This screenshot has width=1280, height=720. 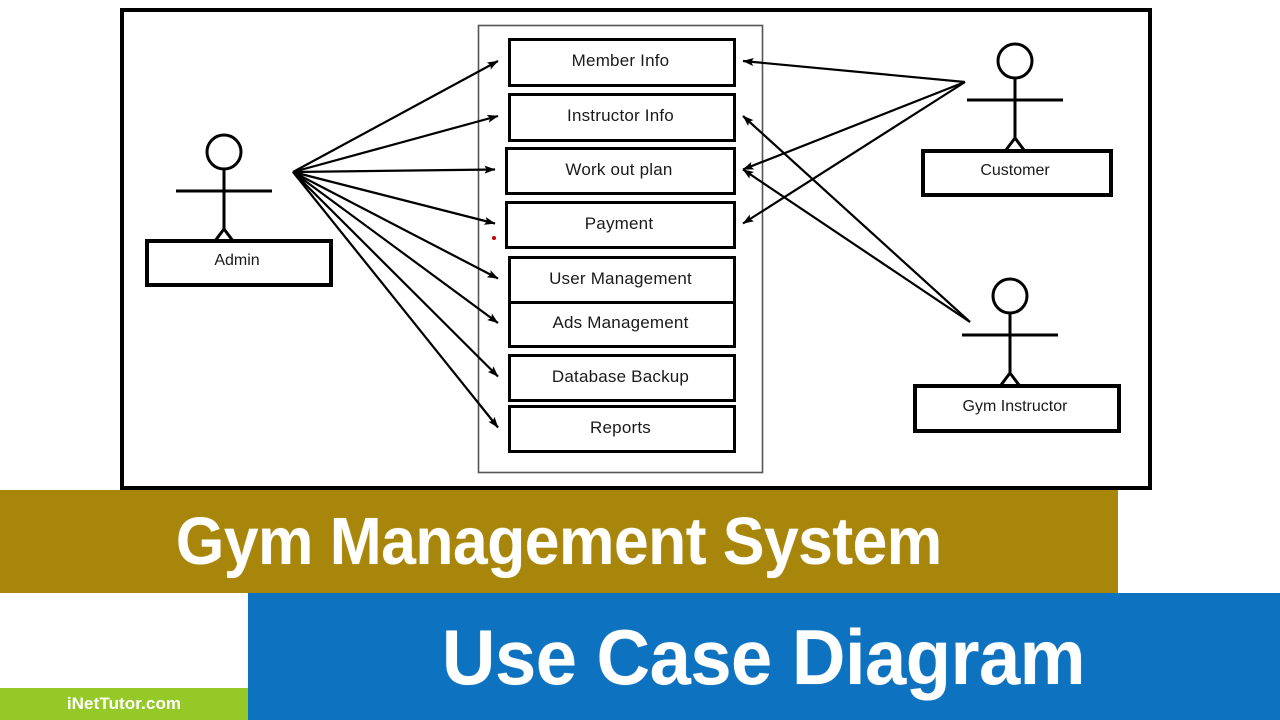 What do you see at coordinates (394, 197) in the screenshot?
I see `association-admin-to-payment` at bounding box center [394, 197].